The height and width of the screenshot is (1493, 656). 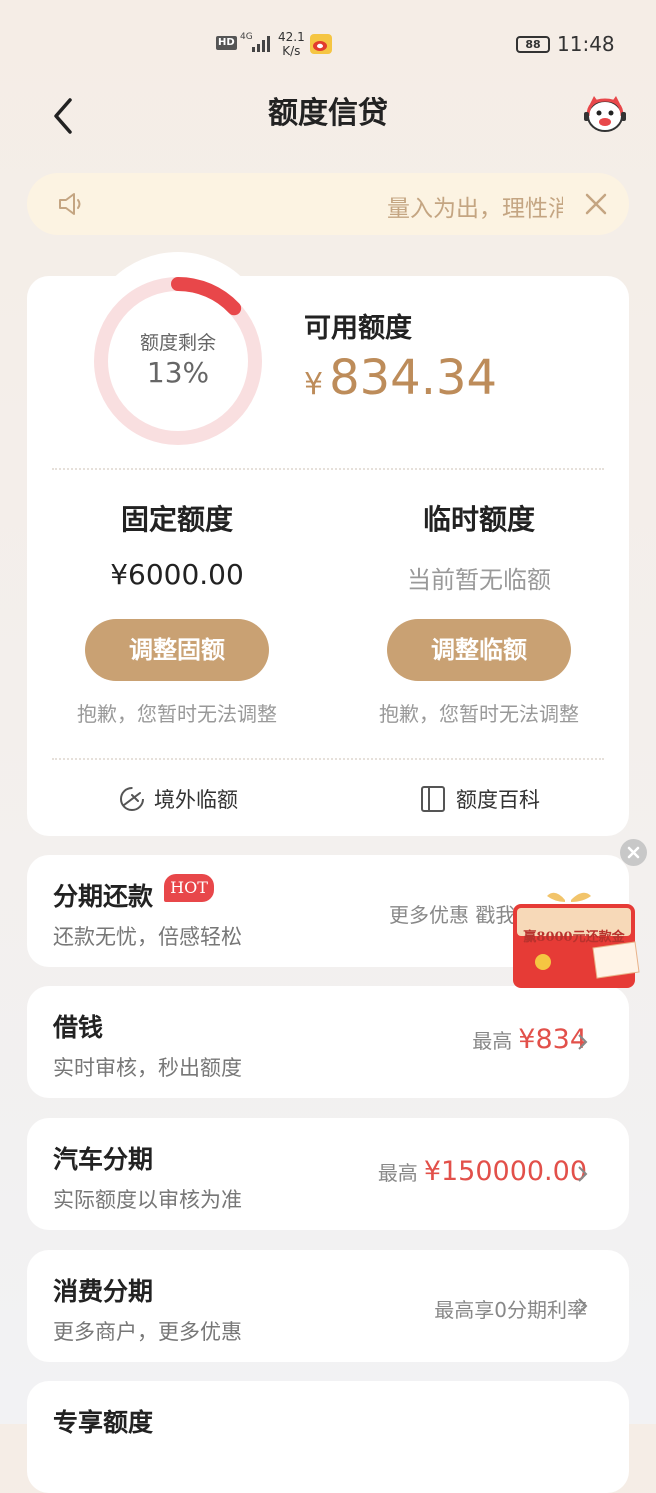 I want to click on credit-wiki-link: 额度百科, so click(x=480, y=799).